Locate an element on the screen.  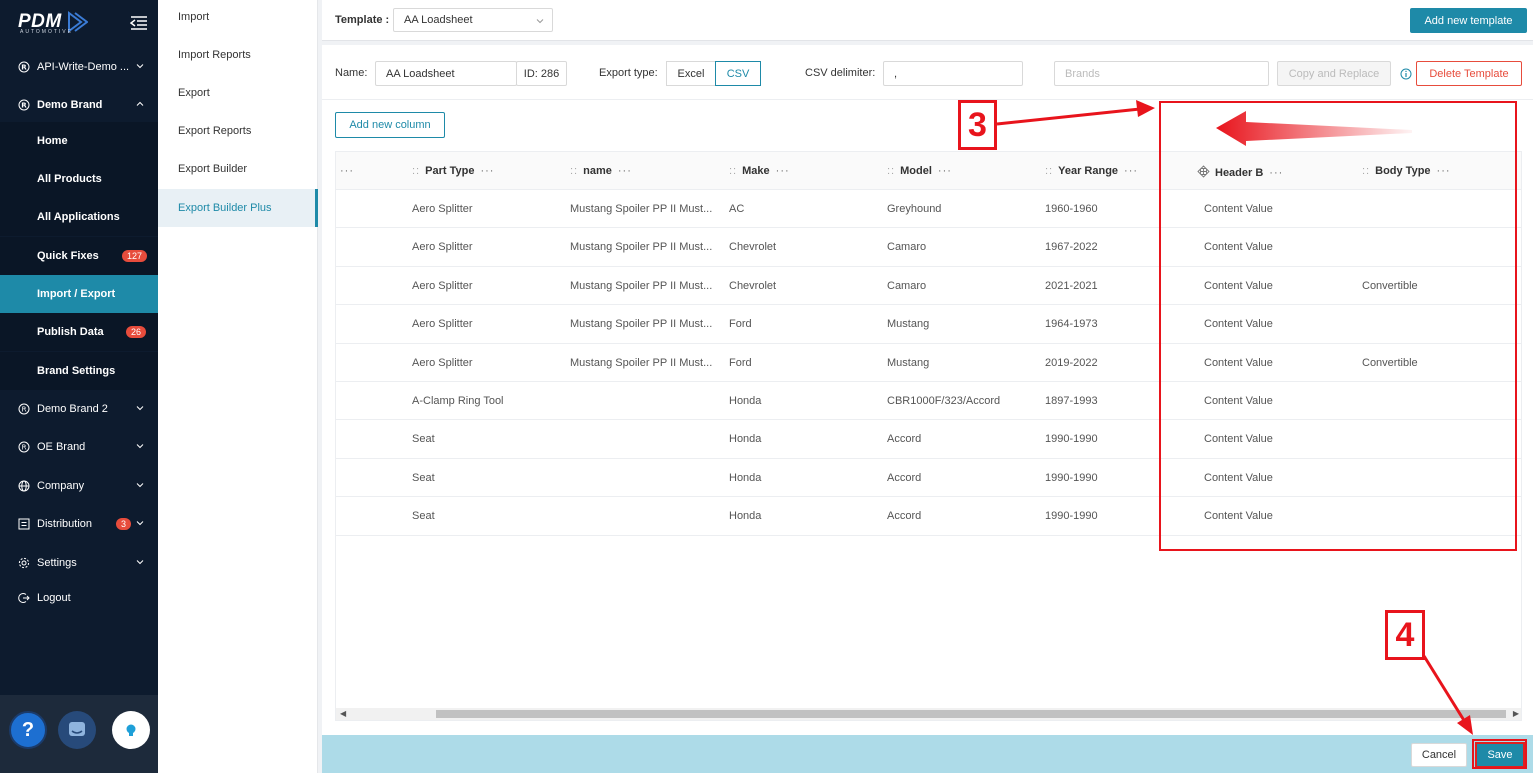
submenu-item-label: Export Builder Plus is located at coordinates (225, 208).